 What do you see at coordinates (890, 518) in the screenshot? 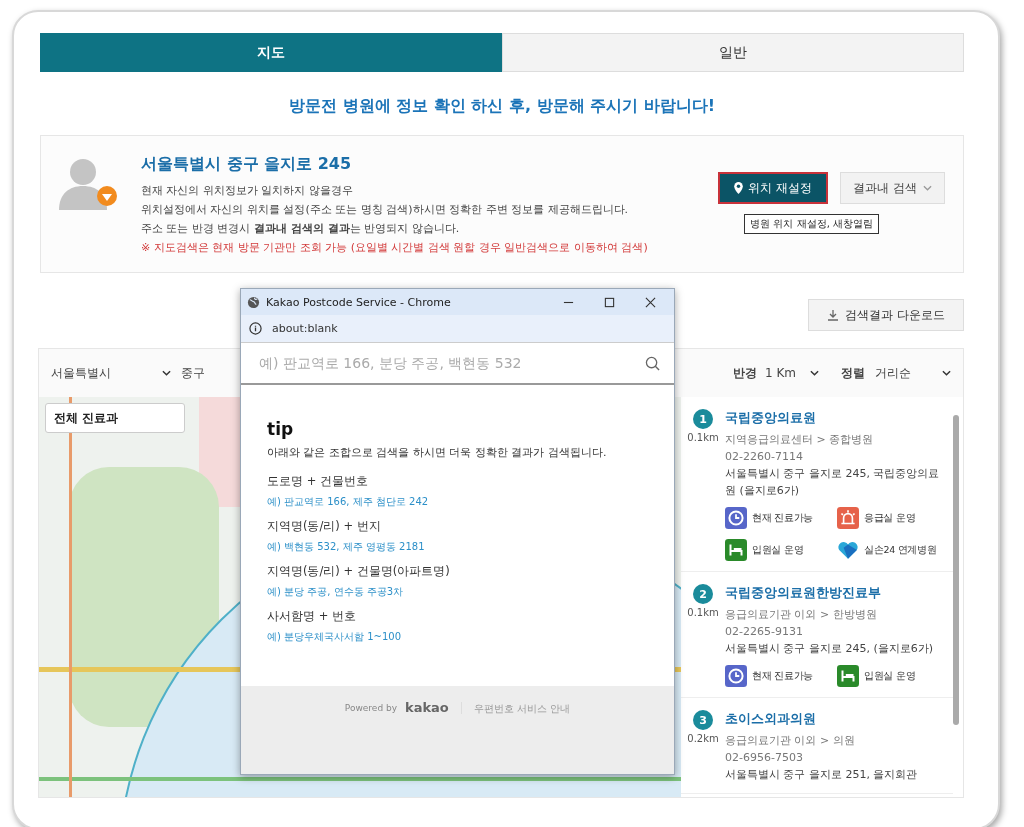
I see `badge-label: 응급실 운영` at bounding box center [890, 518].